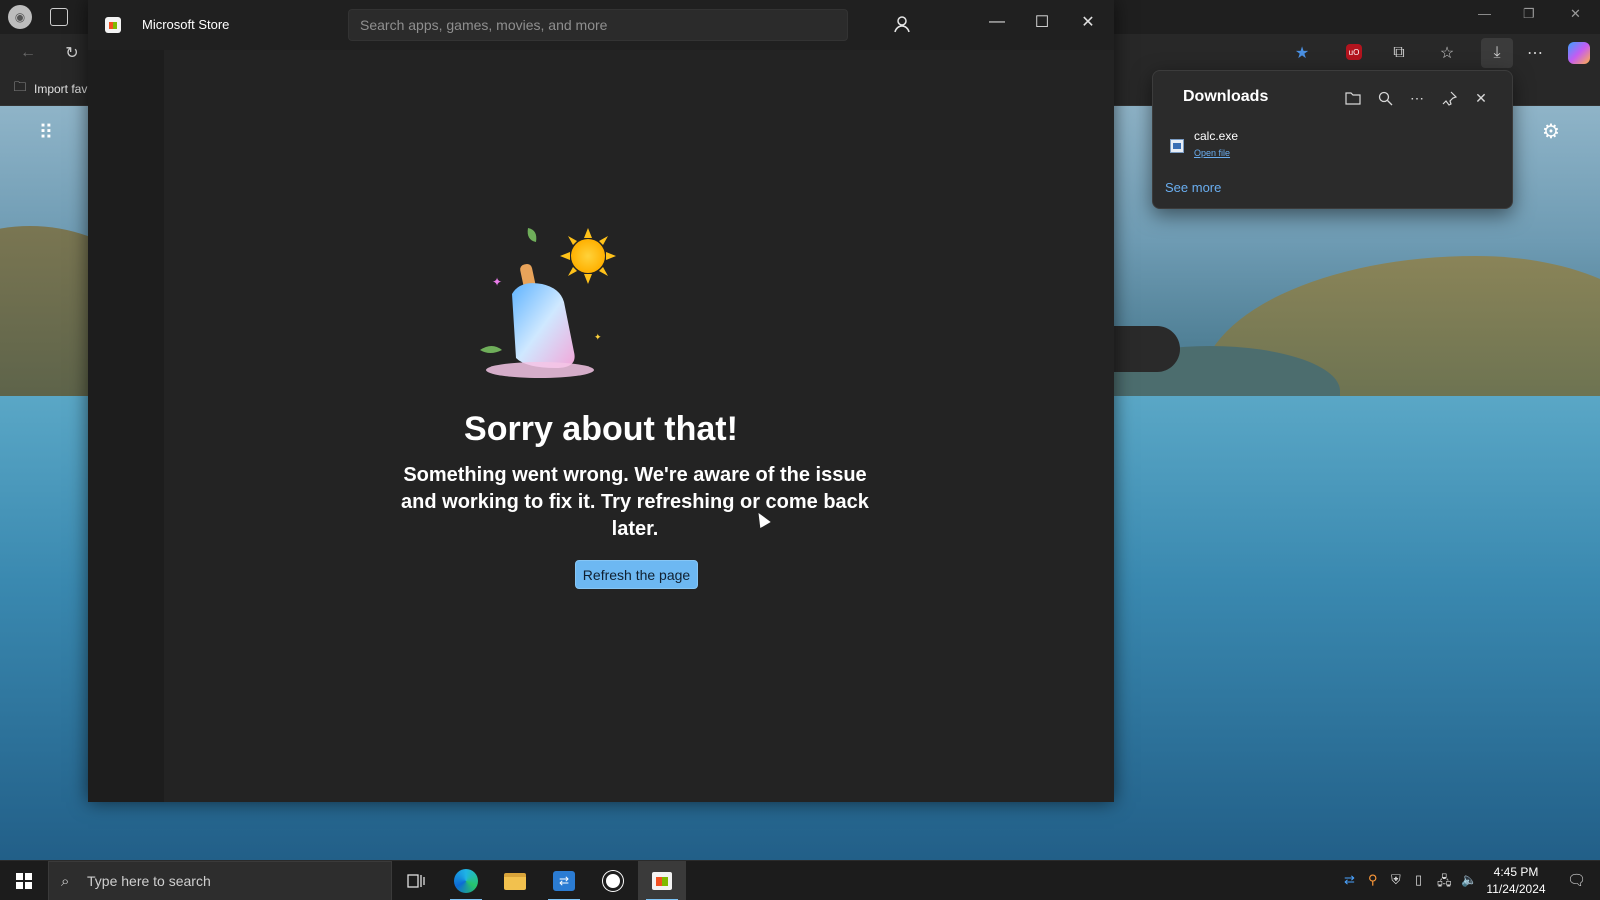 The height and width of the screenshot is (900, 1600). Describe the element at coordinates (1302, 53) in the screenshot. I see `favorite-star-icon: ★` at that location.